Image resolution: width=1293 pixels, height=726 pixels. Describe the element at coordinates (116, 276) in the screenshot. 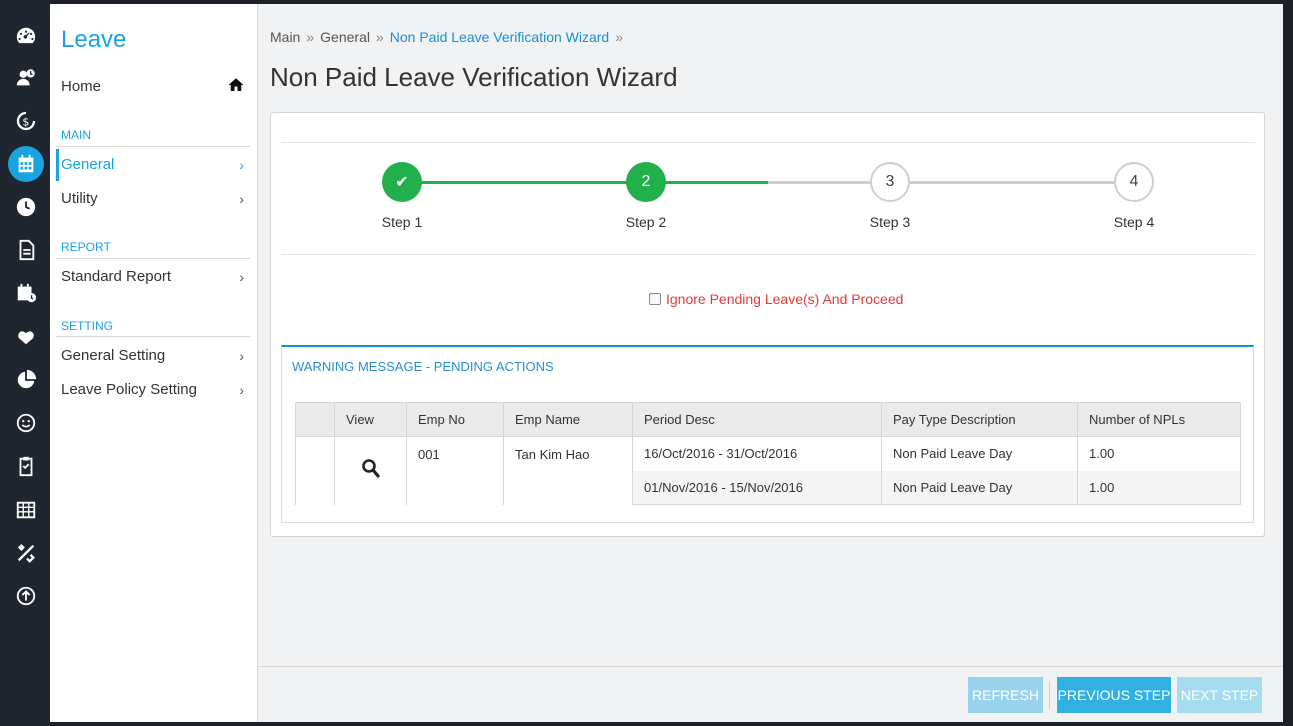

I see `sidebar-item-label: Standard Report` at that location.